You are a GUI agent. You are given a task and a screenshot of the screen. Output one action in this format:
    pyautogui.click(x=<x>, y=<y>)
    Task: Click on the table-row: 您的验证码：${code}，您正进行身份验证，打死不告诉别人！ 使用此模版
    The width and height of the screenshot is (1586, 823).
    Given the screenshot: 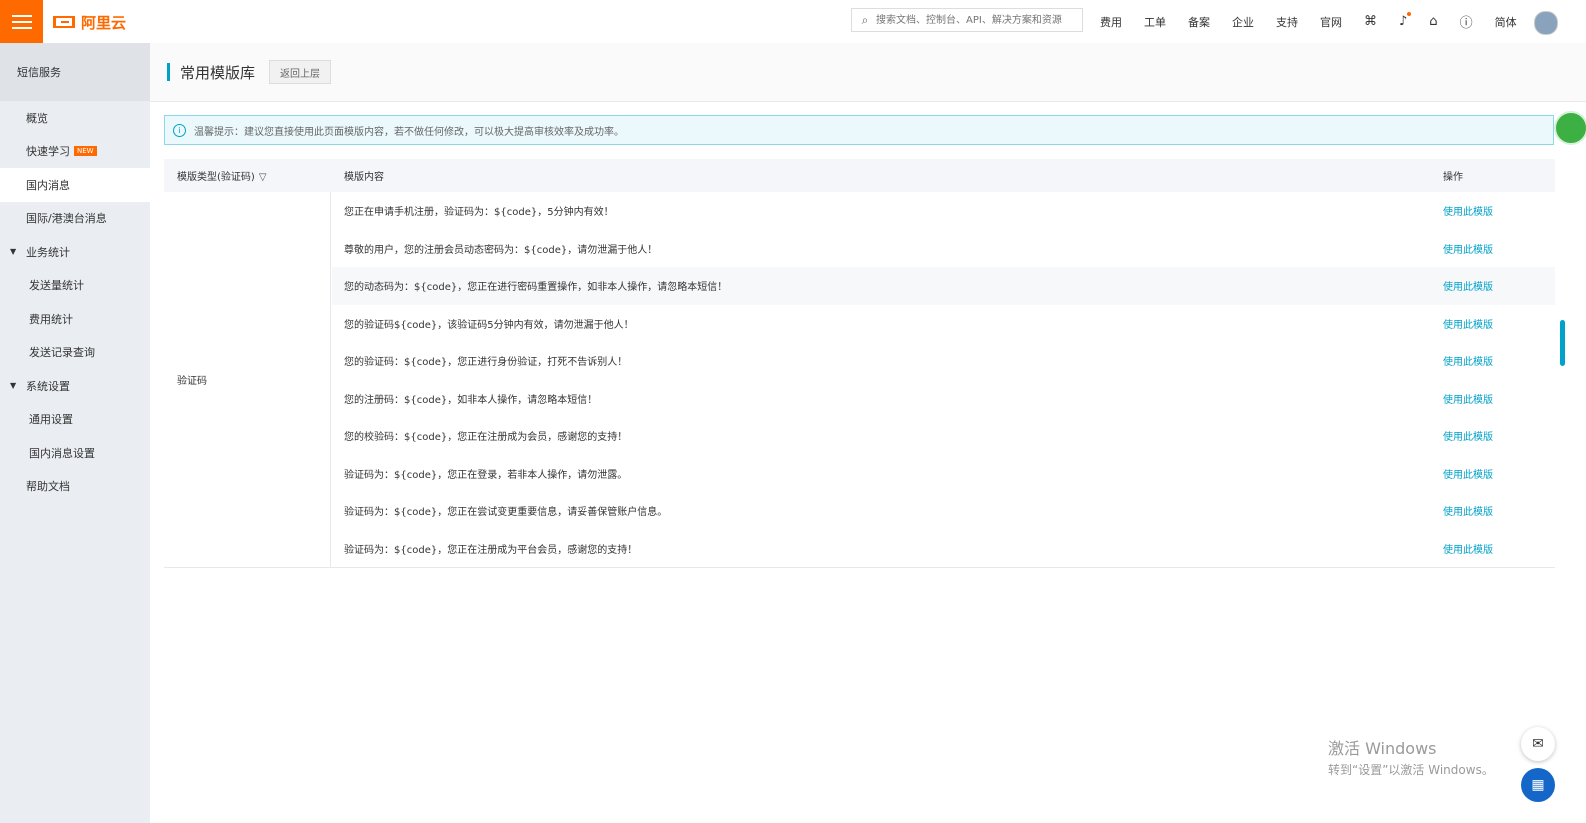 What is the action you would take?
    pyautogui.click(x=943, y=361)
    